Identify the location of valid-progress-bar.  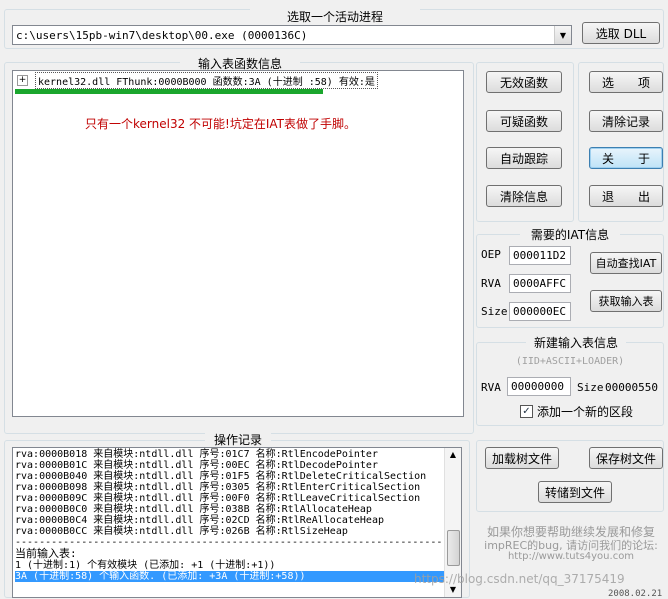
(169, 91).